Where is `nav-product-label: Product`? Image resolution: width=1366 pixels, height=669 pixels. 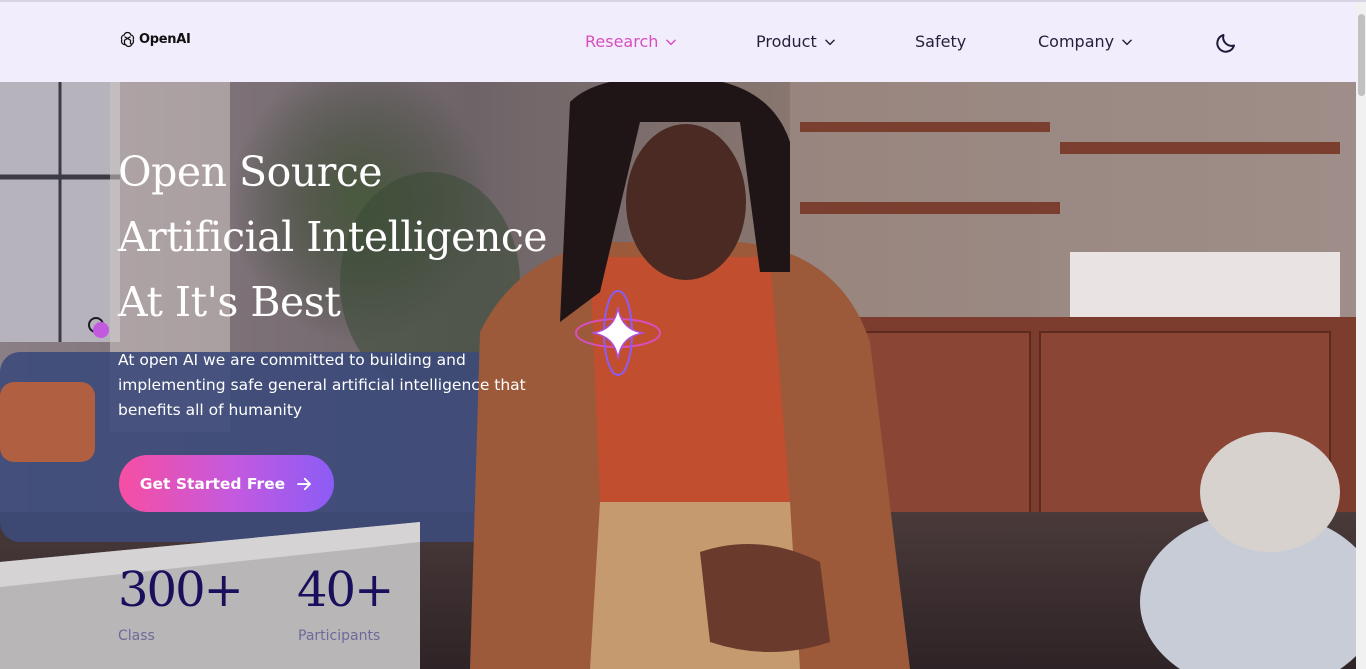
nav-product-label: Product is located at coordinates (786, 41).